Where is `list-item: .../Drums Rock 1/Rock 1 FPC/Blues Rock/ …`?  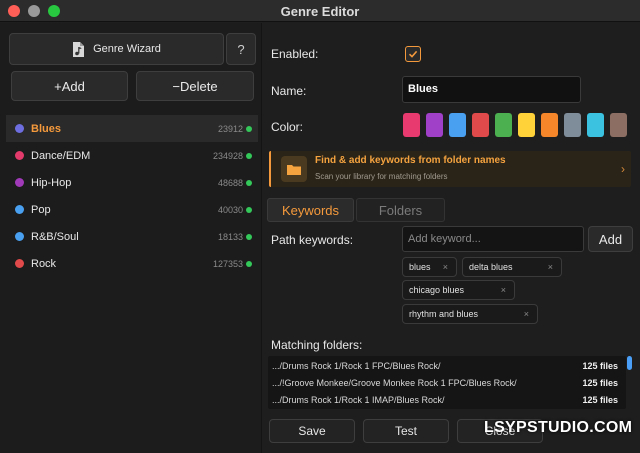
list-item: .../Drums Rock 1/Rock 1 FPC/Blues Rock/ … is located at coordinates (445, 366).